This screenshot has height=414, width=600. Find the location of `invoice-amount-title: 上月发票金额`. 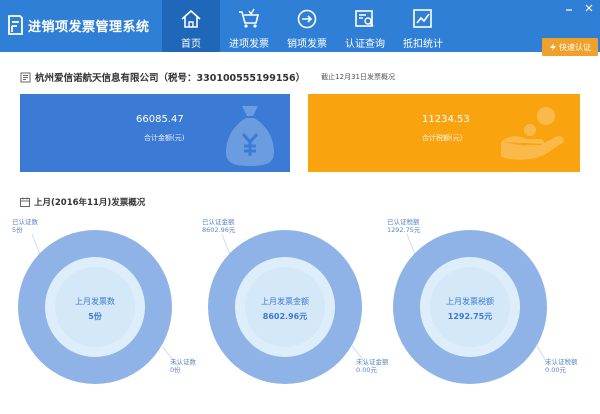

invoice-amount-title: 上月发票金额 is located at coordinates (285, 301).